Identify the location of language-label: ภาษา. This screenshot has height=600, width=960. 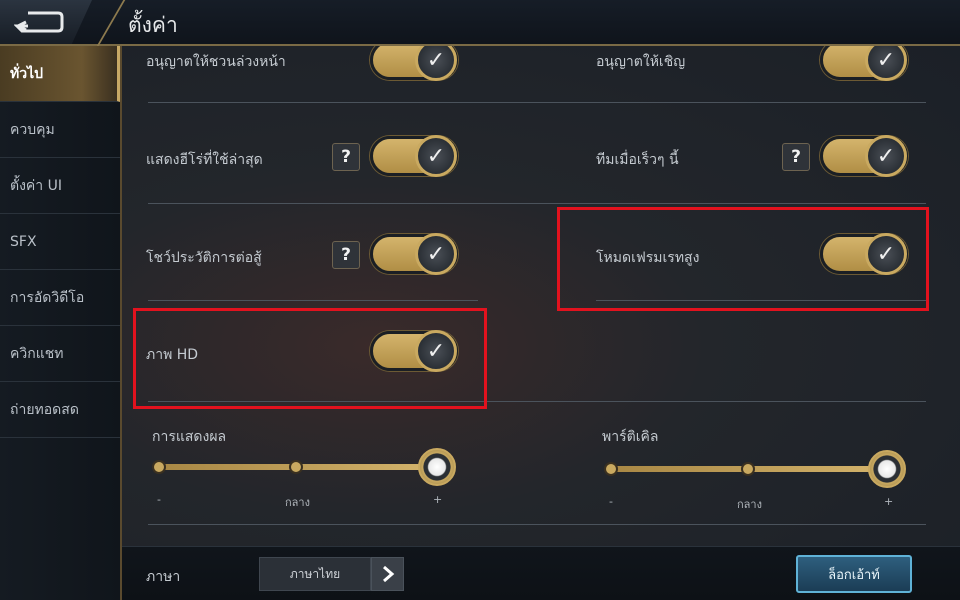
(163, 577).